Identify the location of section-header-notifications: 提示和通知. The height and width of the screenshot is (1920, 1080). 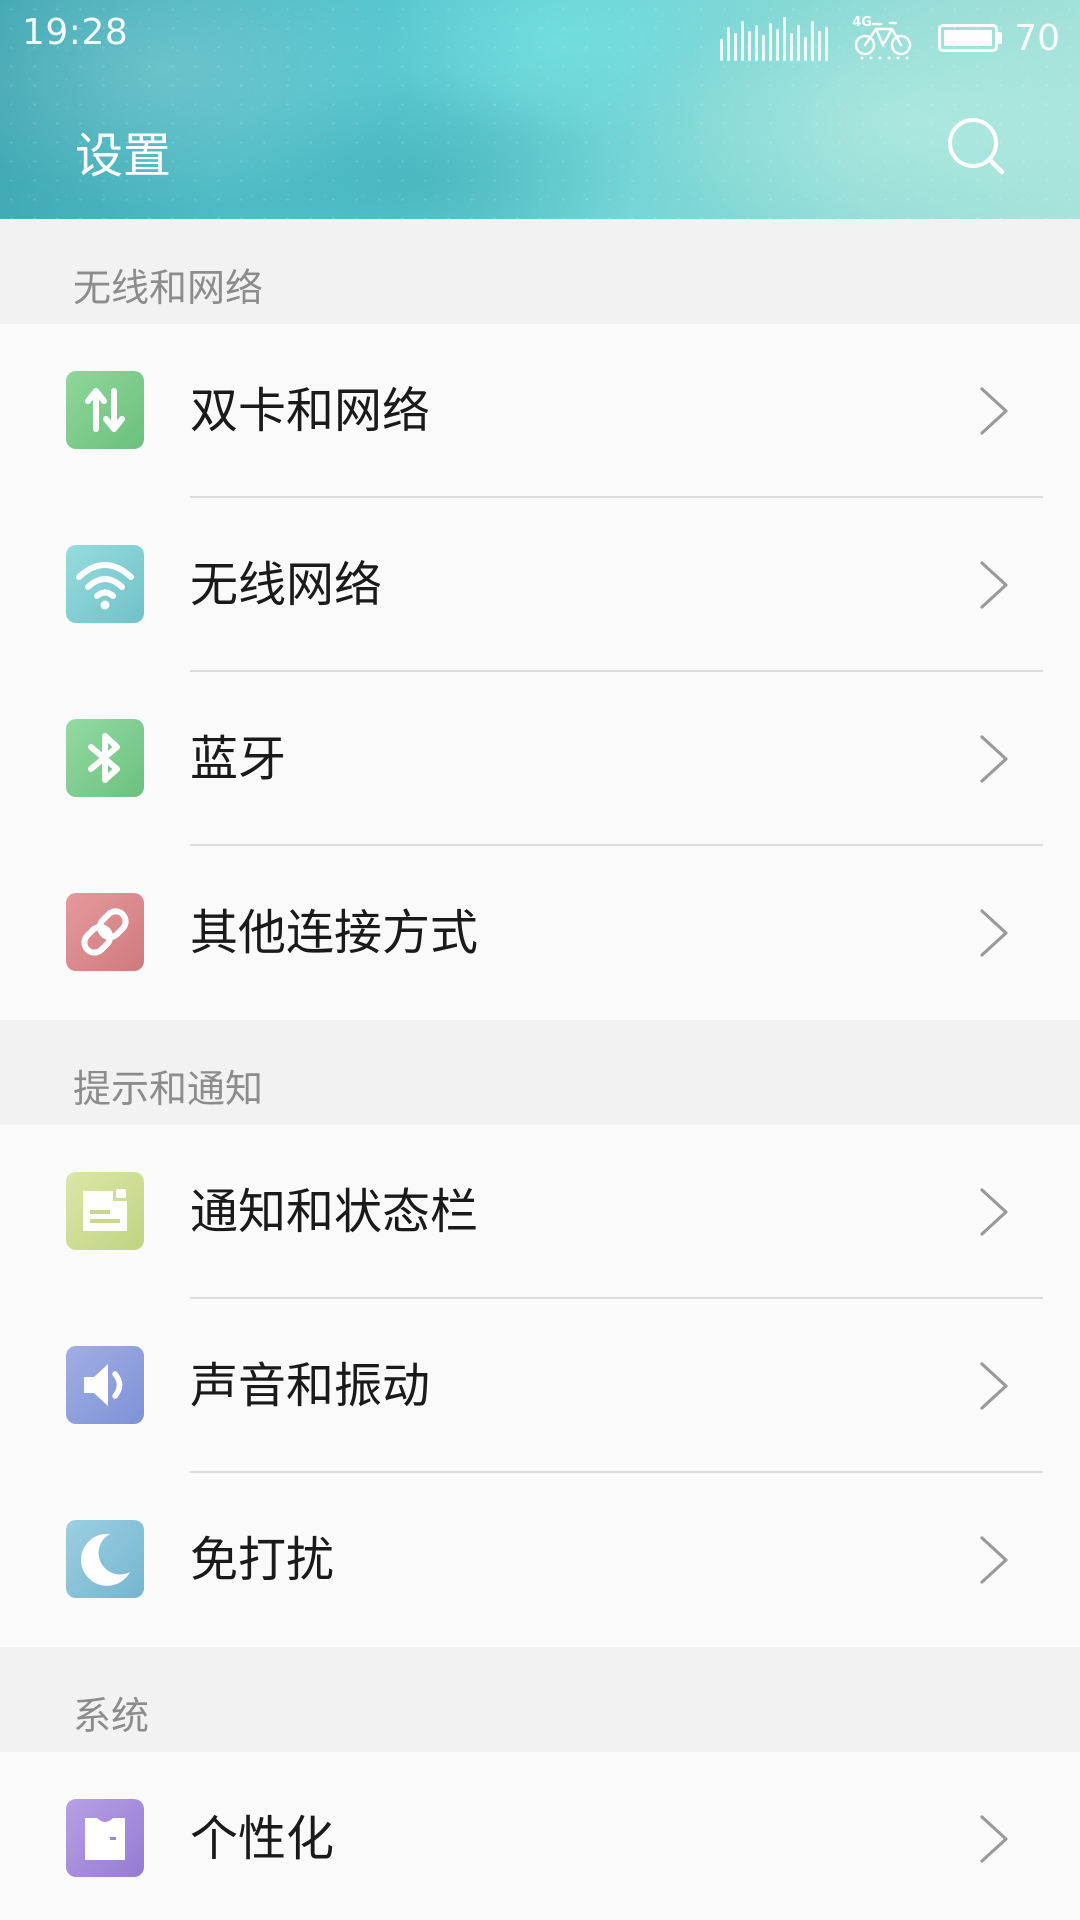
(540, 1072).